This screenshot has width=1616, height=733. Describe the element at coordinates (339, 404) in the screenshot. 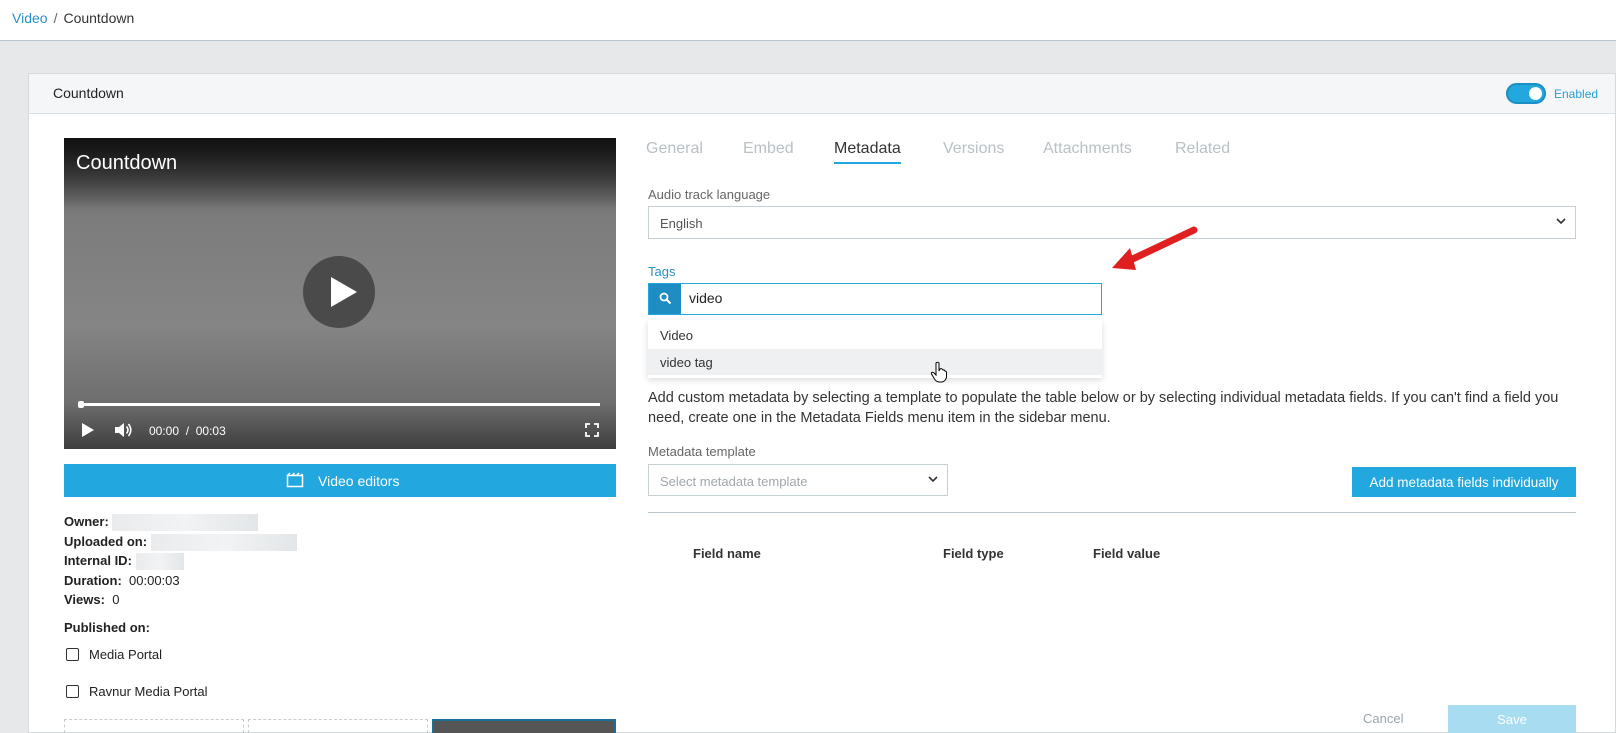

I see `seek-bar` at that location.